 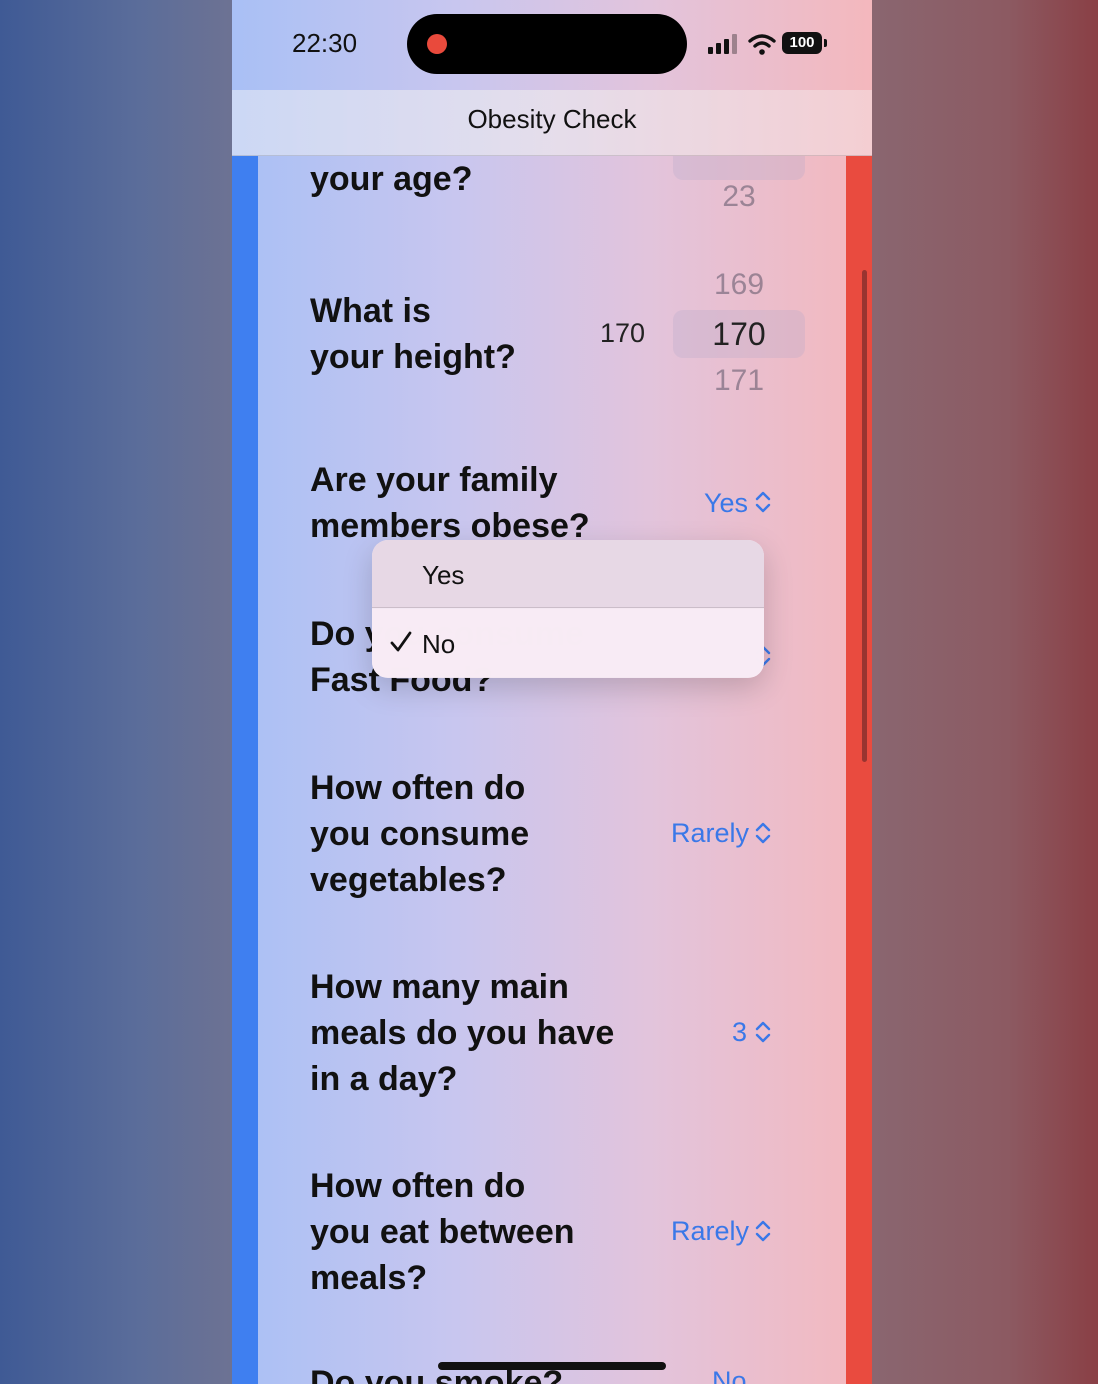 What do you see at coordinates (408, 880) in the screenshot?
I see `vegetables-question-line3: vegetables?` at bounding box center [408, 880].